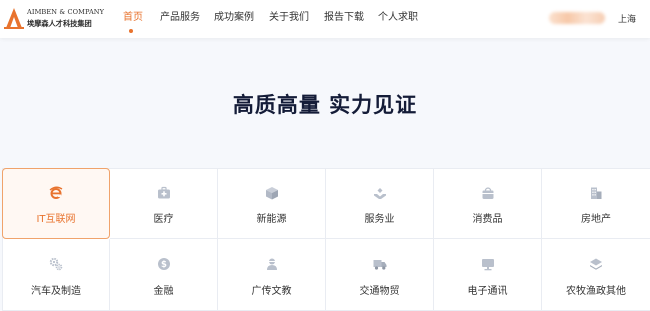  Describe the element at coordinates (596, 219) in the screenshot. I see `industry-label: 房地产` at that location.